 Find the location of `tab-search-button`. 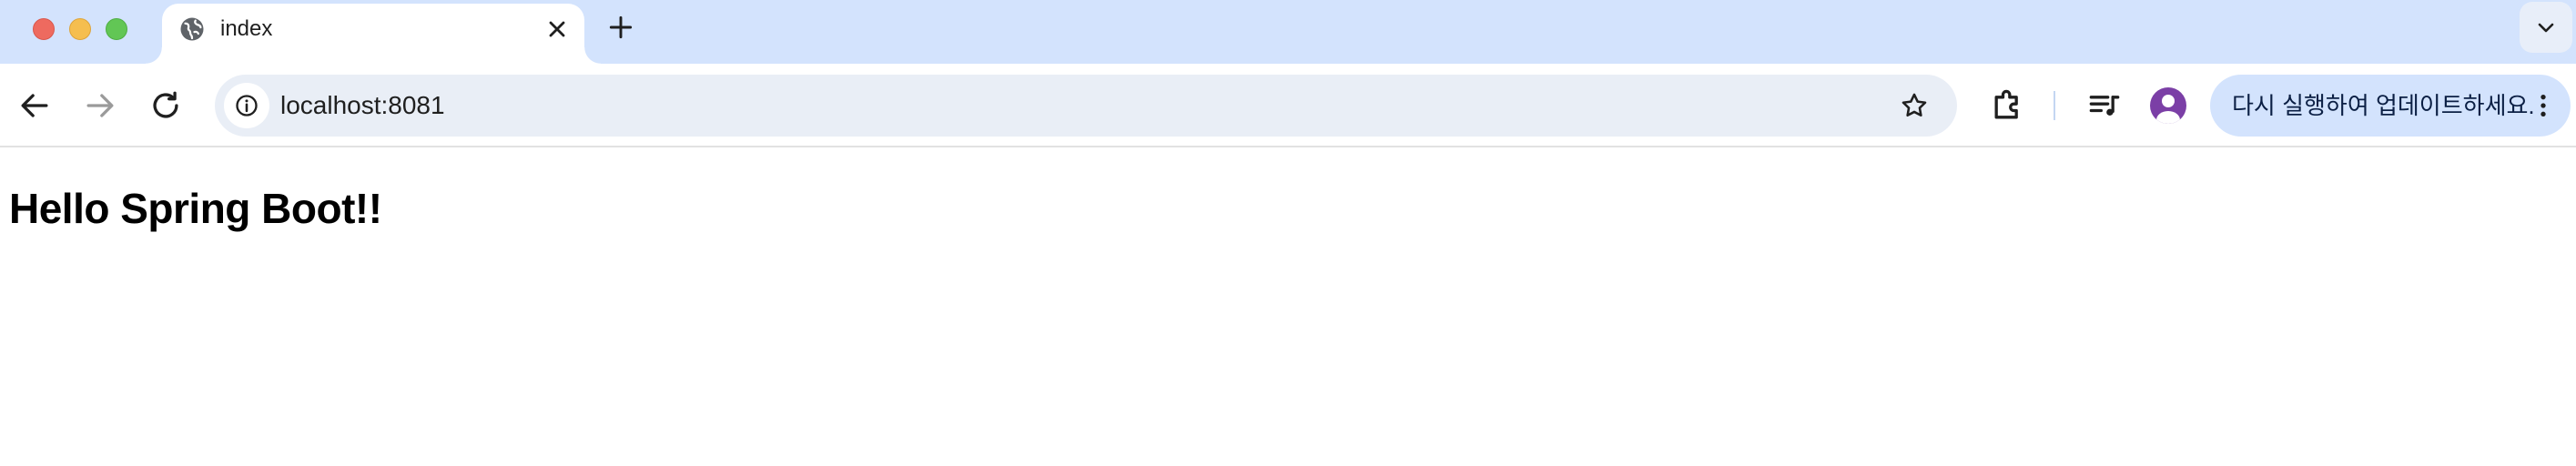

tab-search-button is located at coordinates (2546, 27).